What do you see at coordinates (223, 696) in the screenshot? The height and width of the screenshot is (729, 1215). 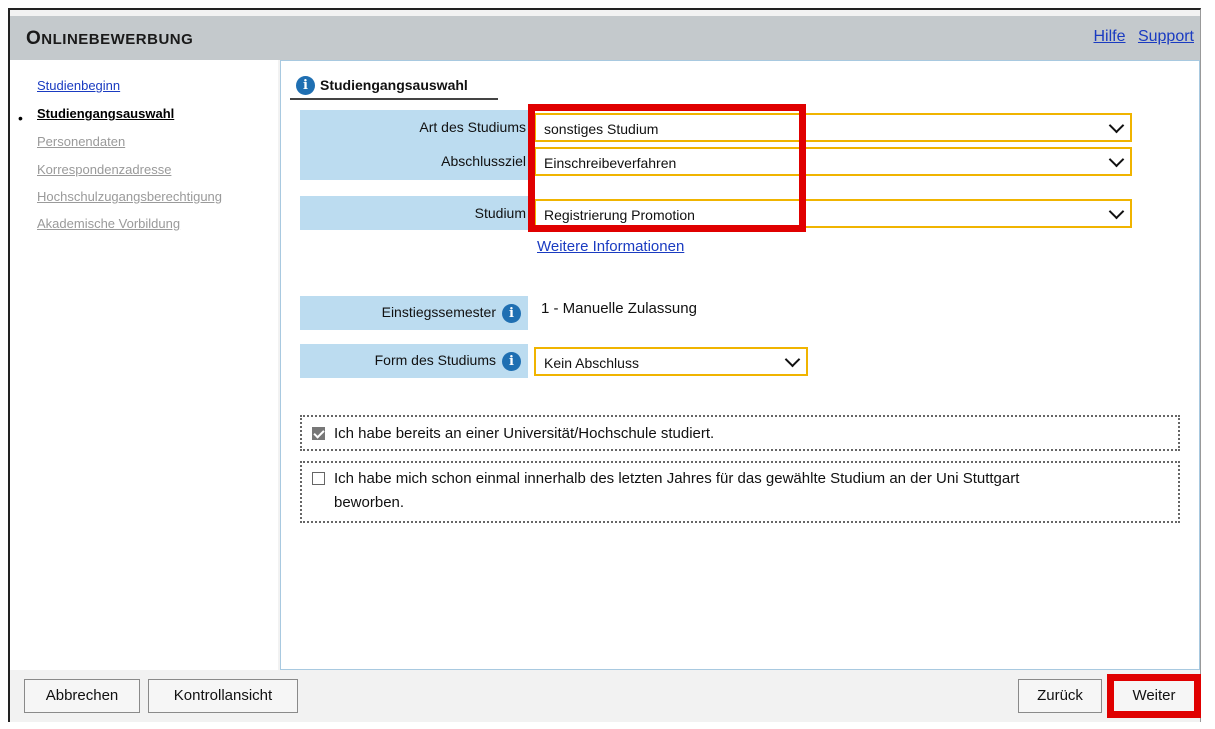 I see `control-view-button: Kontrollansicht` at bounding box center [223, 696].